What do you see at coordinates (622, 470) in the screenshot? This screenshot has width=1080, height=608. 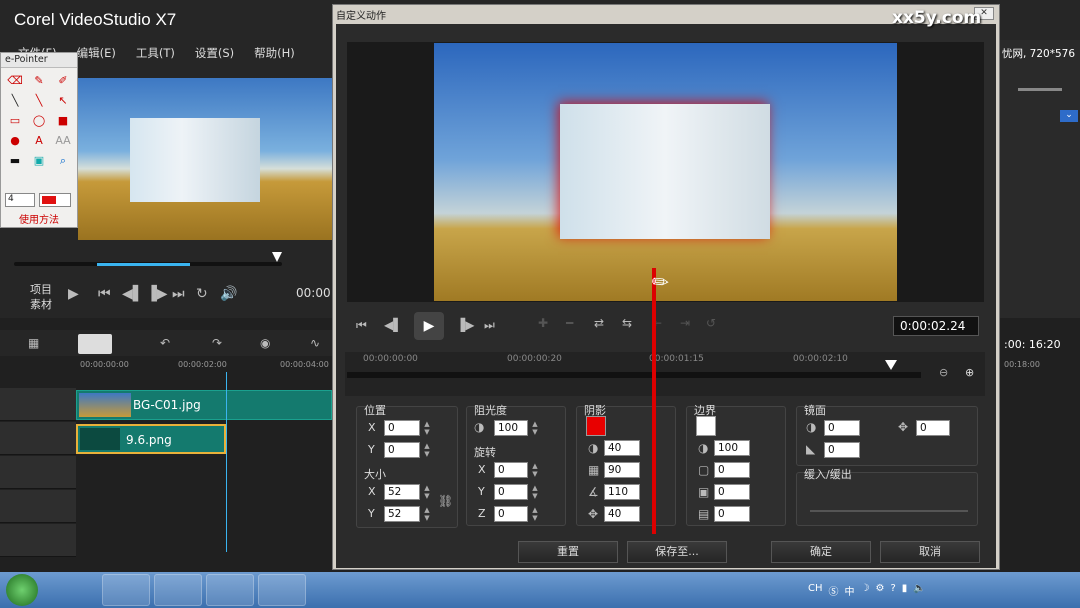 I see `shadow-blur-field: 90` at bounding box center [622, 470].